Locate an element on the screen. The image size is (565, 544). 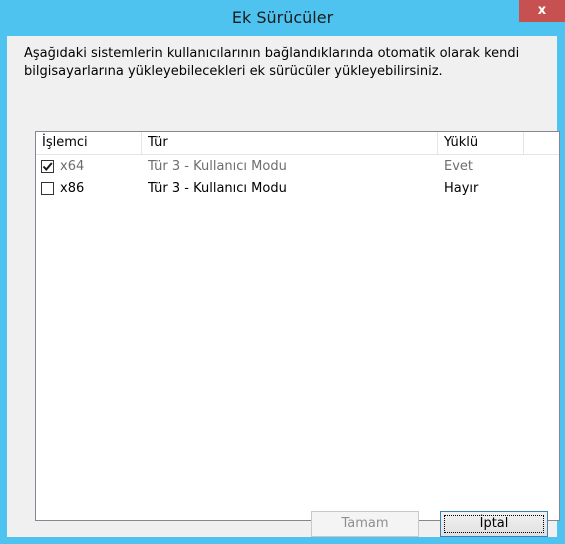
title-bar: Ek Sürücüler x is located at coordinates (282, 18).